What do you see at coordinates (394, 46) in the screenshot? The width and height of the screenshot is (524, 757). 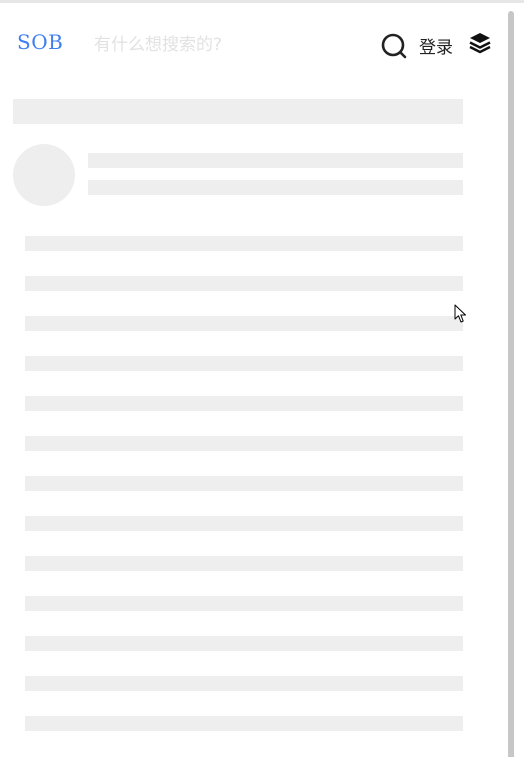 I see `search-icon` at bounding box center [394, 46].